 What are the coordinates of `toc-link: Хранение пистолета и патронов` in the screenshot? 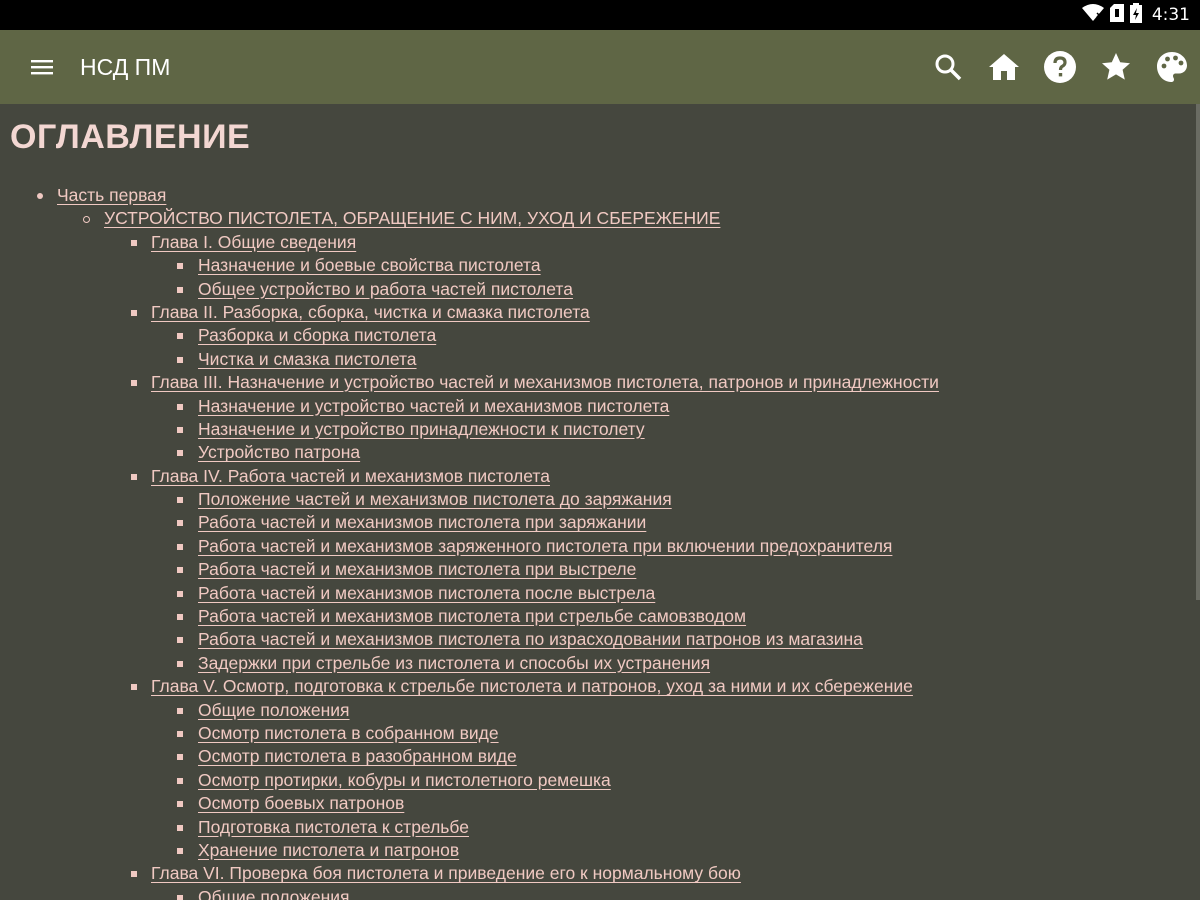 It's located at (328, 850).